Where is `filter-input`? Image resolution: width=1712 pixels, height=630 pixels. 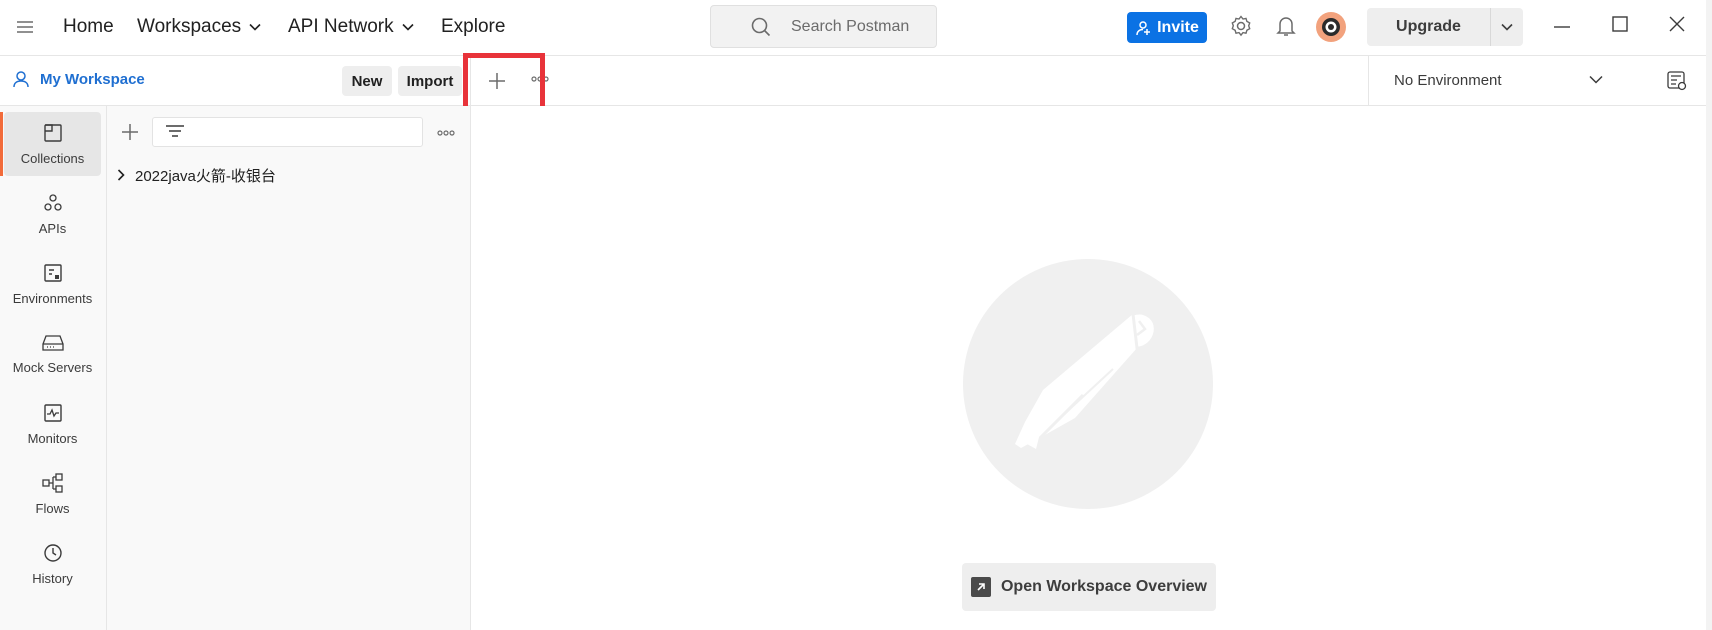
filter-input is located at coordinates (287, 132).